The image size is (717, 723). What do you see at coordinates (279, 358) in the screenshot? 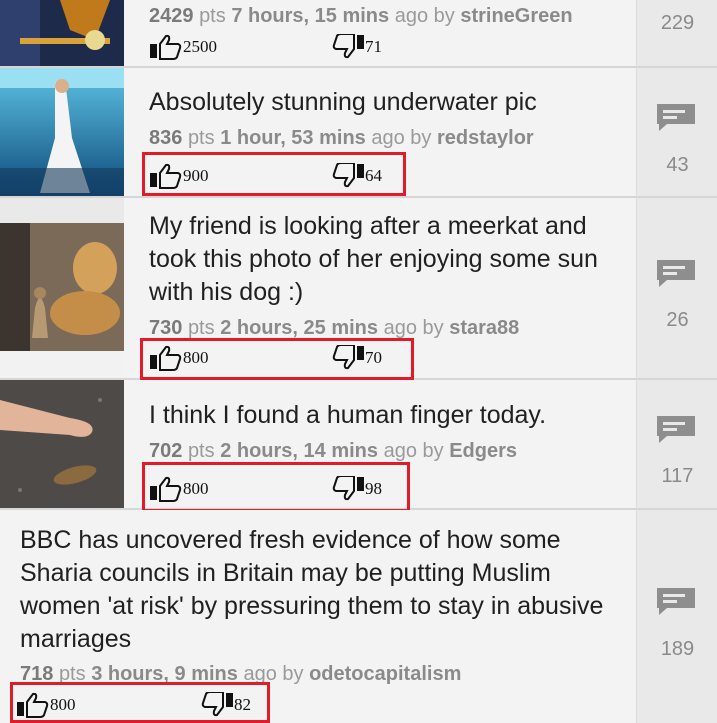
I see `vote-bar: 800 70` at bounding box center [279, 358].